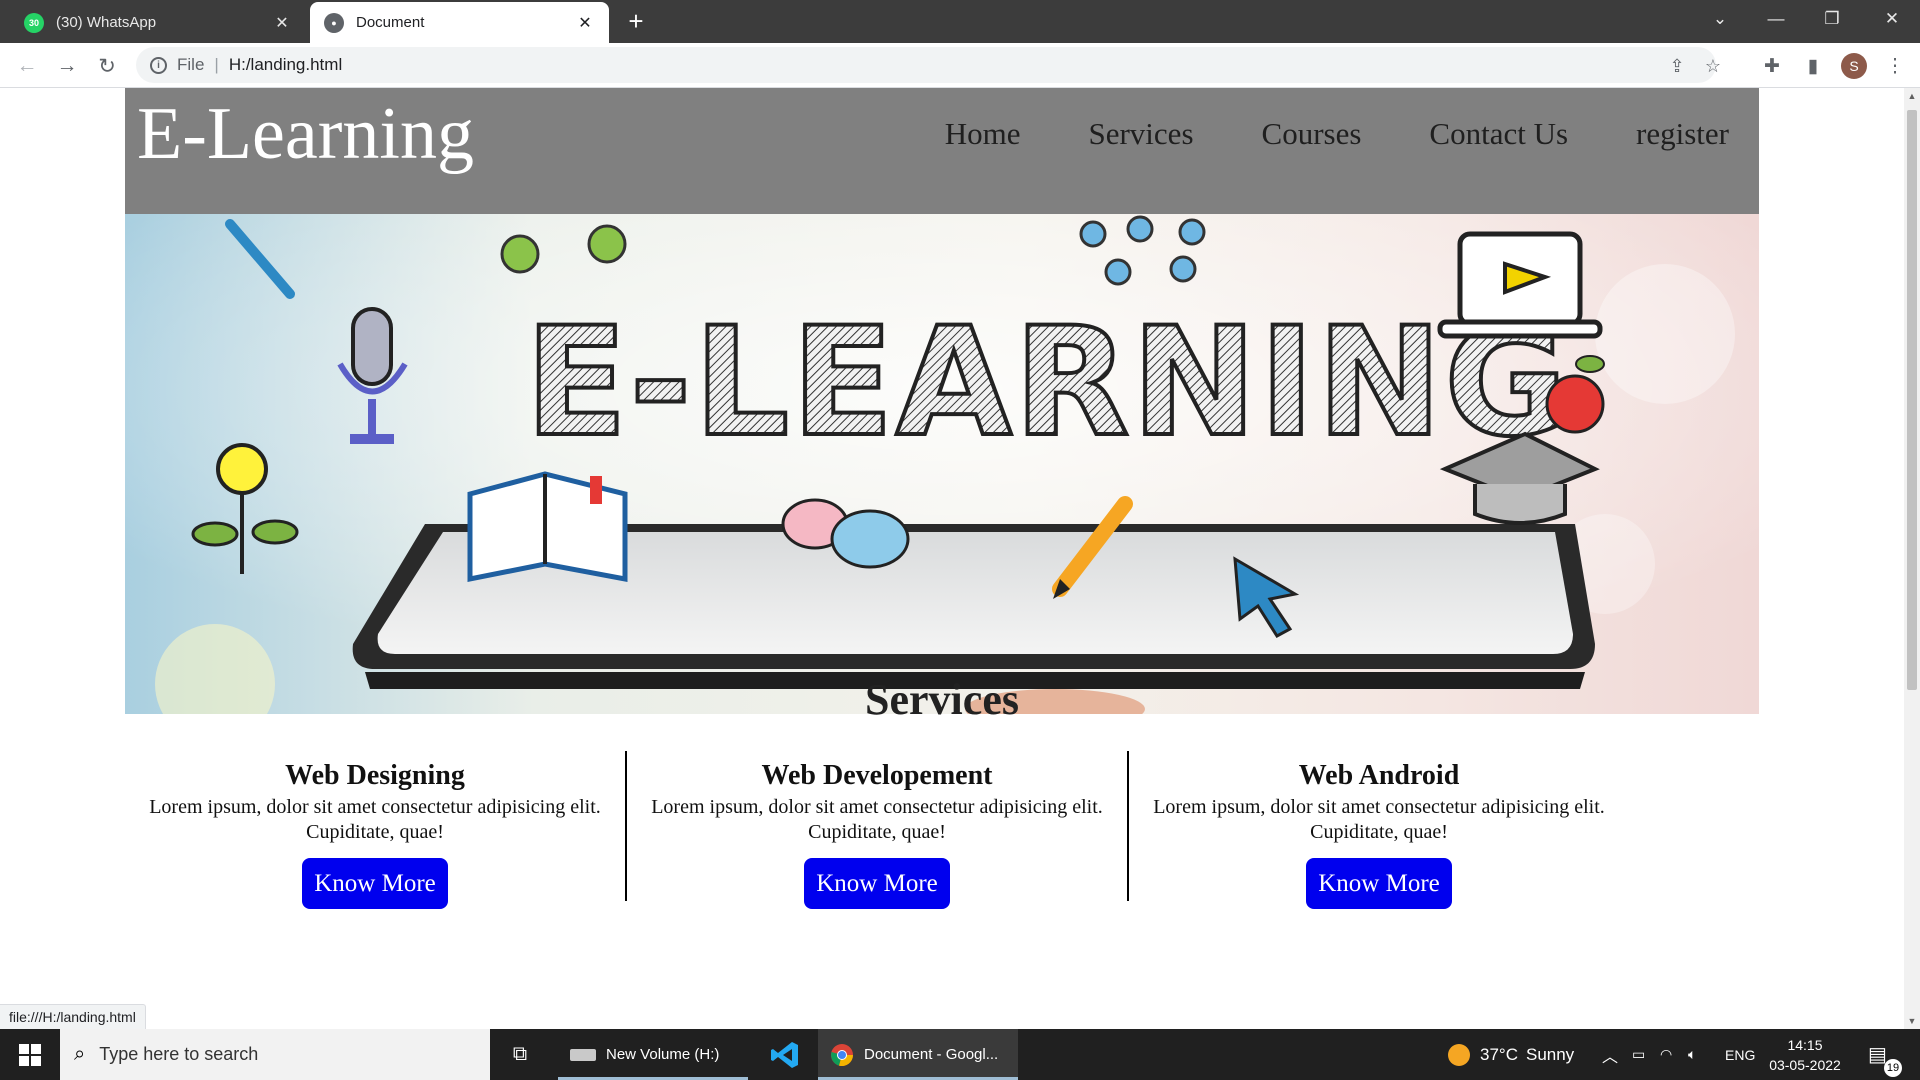 This screenshot has width=1920, height=1080. What do you see at coordinates (1140, 134) in the screenshot?
I see `nav-services-link: Services` at bounding box center [1140, 134].